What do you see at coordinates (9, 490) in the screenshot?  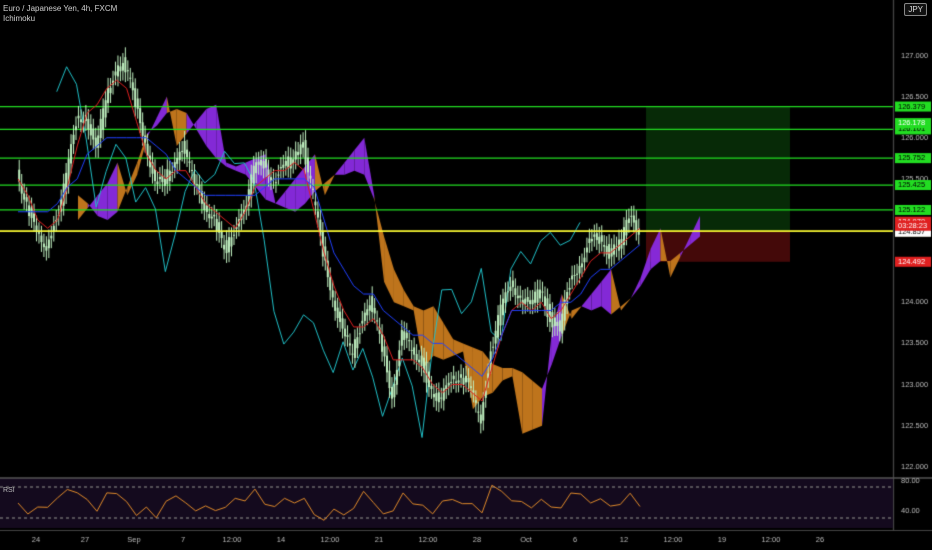 I see `rsi-label: RSI` at bounding box center [9, 490].